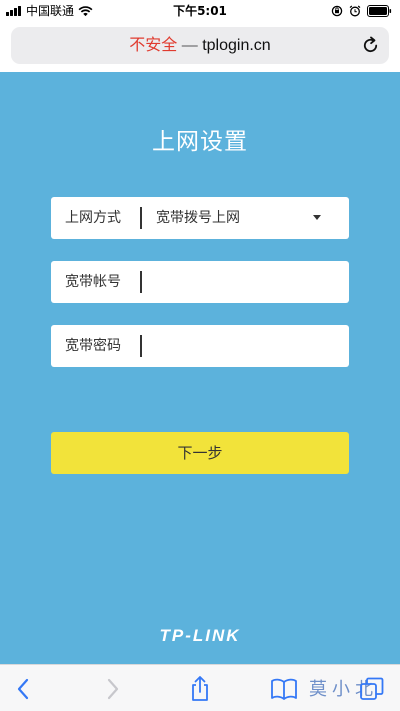  I want to click on connection-type-value: 宽带拨号上网, so click(198, 218).